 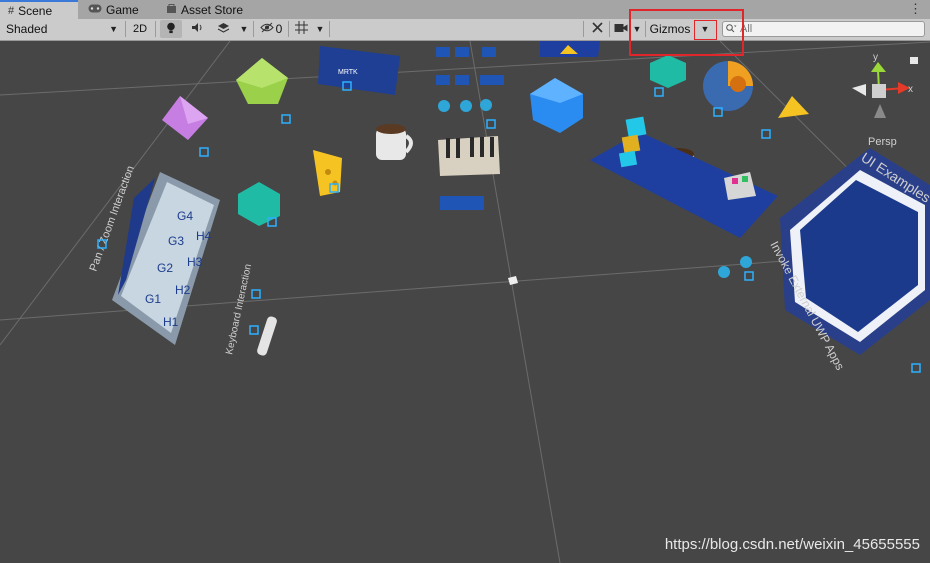 What do you see at coordinates (140, 29) in the screenshot?
I see `2d-toggle-button: 2D` at bounding box center [140, 29].